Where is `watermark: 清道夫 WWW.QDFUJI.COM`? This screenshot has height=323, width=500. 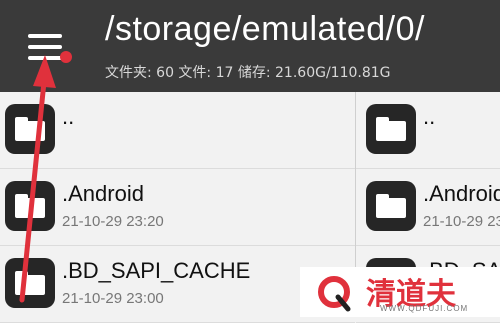 watermark: 清道夫 WWW.QDFUJI.COM is located at coordinates (400, 292).